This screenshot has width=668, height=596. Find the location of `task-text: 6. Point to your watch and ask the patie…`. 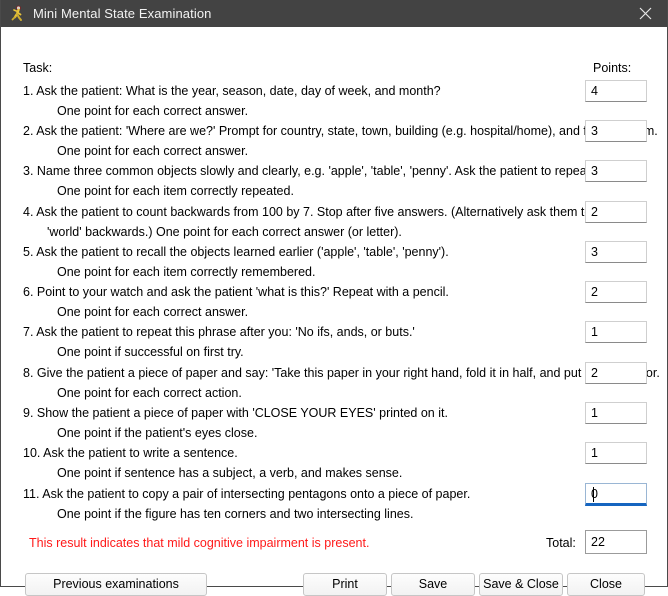

task-text: 6. Point to your watch and ask the patie… is located at coordinates (236, 292).